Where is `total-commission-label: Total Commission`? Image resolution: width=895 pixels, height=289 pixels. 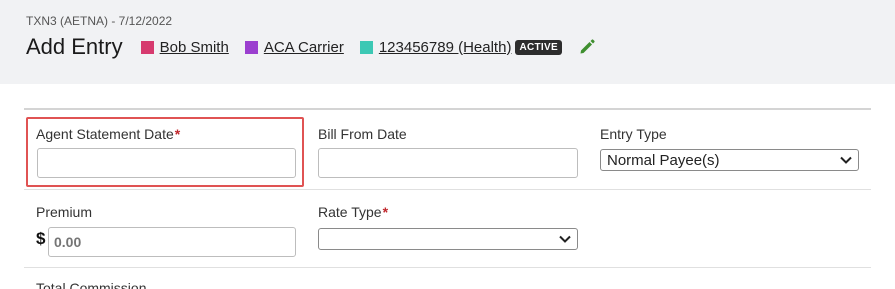
total-commission-label: Total Commission is located at coordinates (91, 284).